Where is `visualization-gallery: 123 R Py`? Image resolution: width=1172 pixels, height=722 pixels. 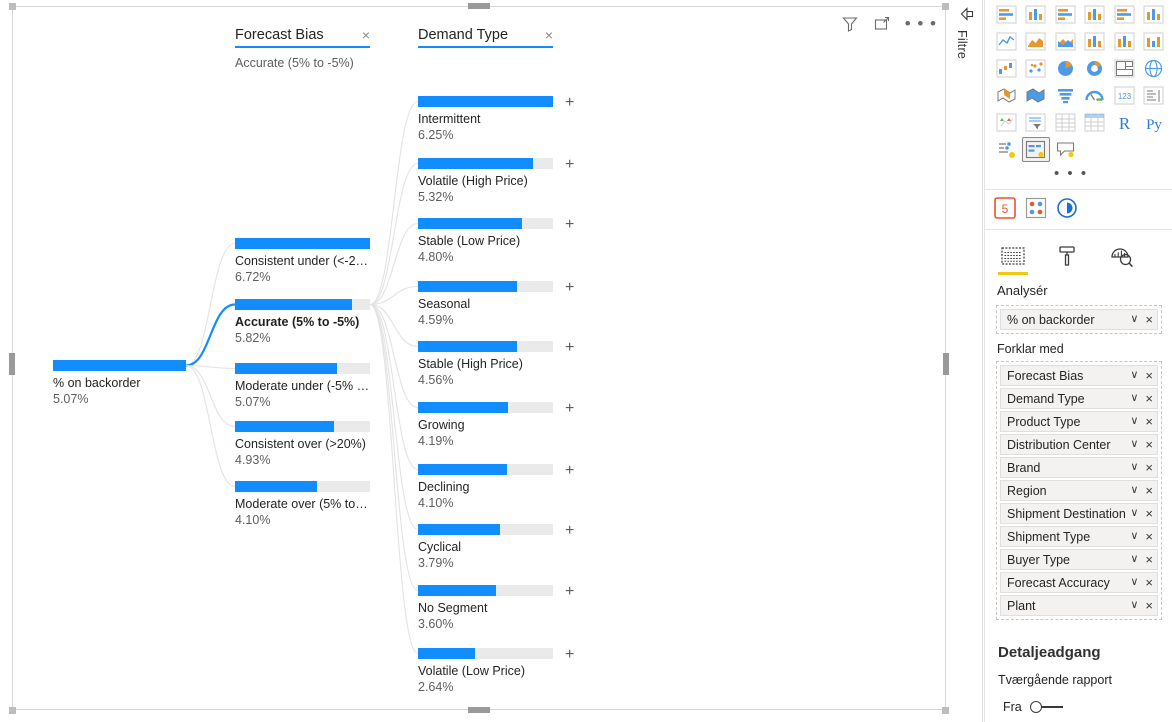
visualization-gallery: 123 R Py is located at coordinates (1078, 83).